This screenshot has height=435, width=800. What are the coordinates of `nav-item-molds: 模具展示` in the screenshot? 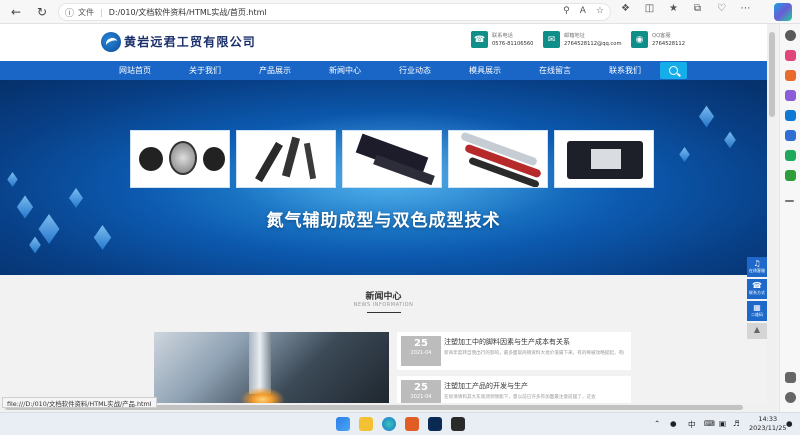 It's located at (485, 70).